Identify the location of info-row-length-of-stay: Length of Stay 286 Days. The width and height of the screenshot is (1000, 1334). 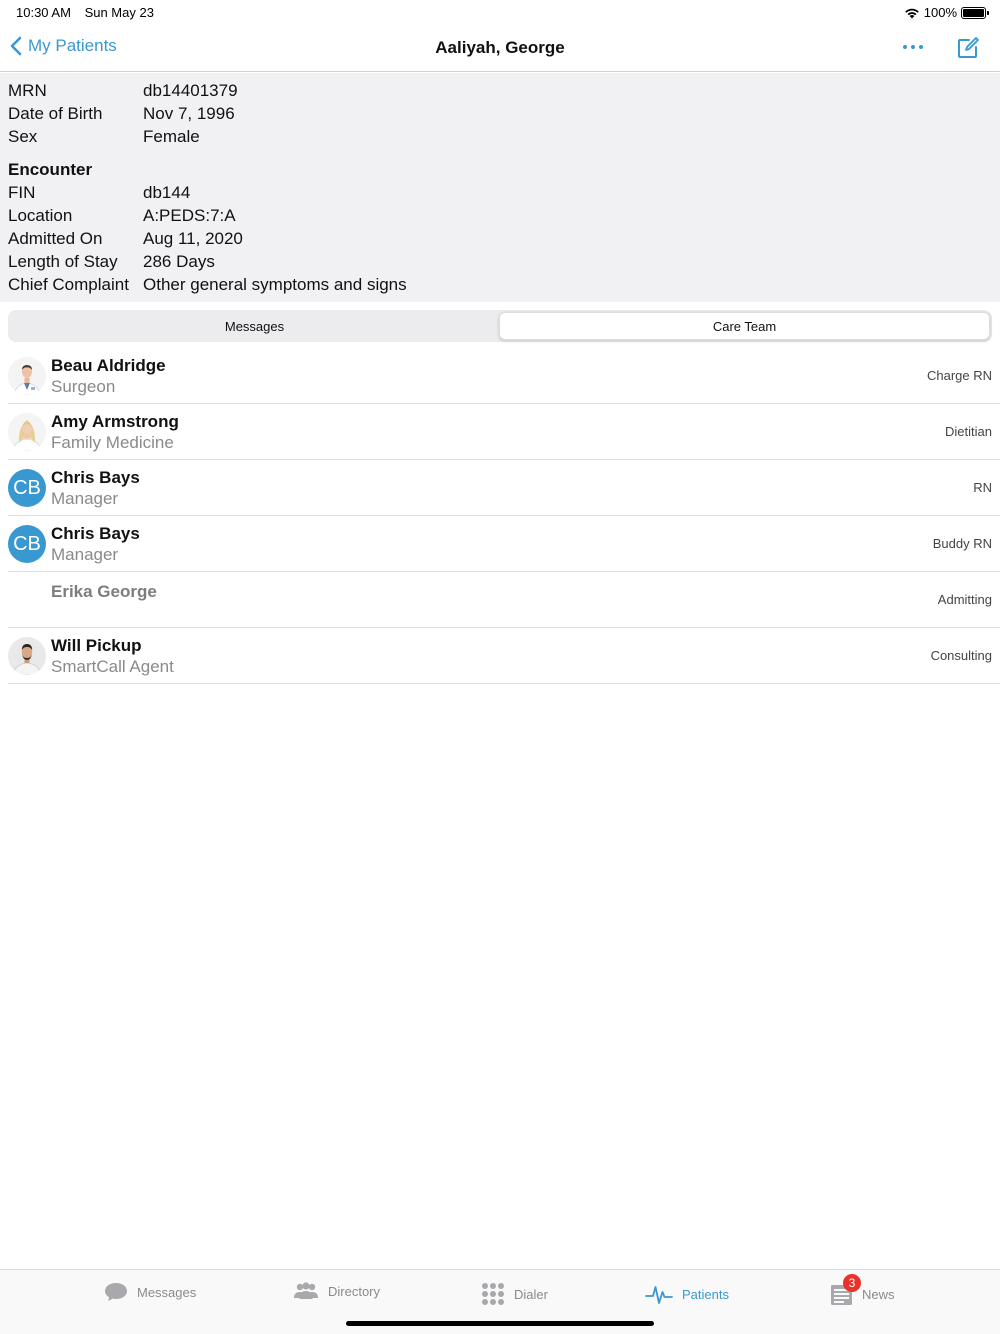
(111, 261).